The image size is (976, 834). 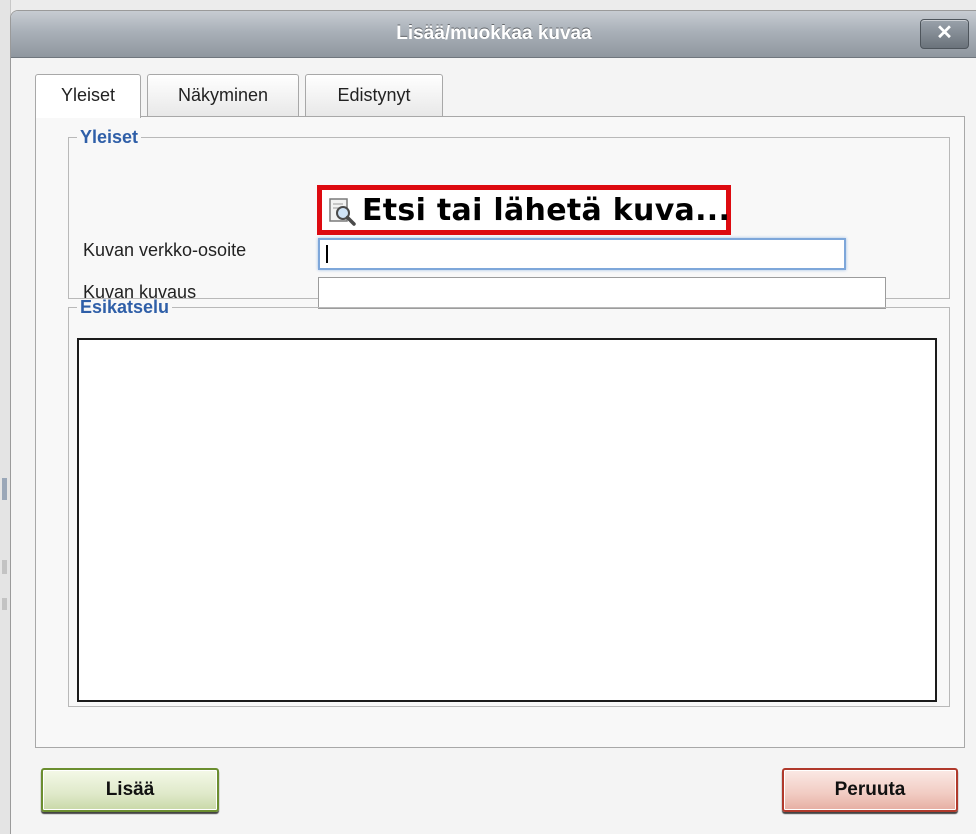 I want to click on tab-advanced: Edistynyt, so click(x=374, y=95).